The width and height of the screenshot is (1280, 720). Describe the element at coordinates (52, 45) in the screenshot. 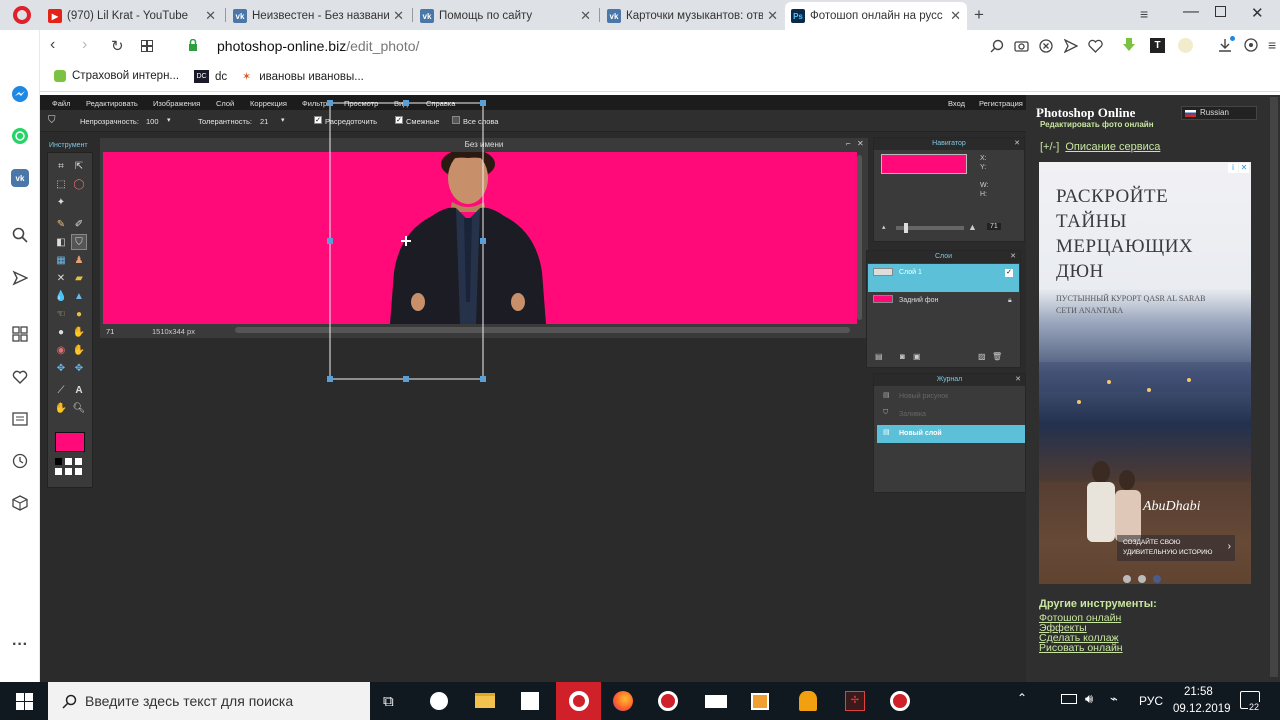

I see `back-button: ‹` at that location.